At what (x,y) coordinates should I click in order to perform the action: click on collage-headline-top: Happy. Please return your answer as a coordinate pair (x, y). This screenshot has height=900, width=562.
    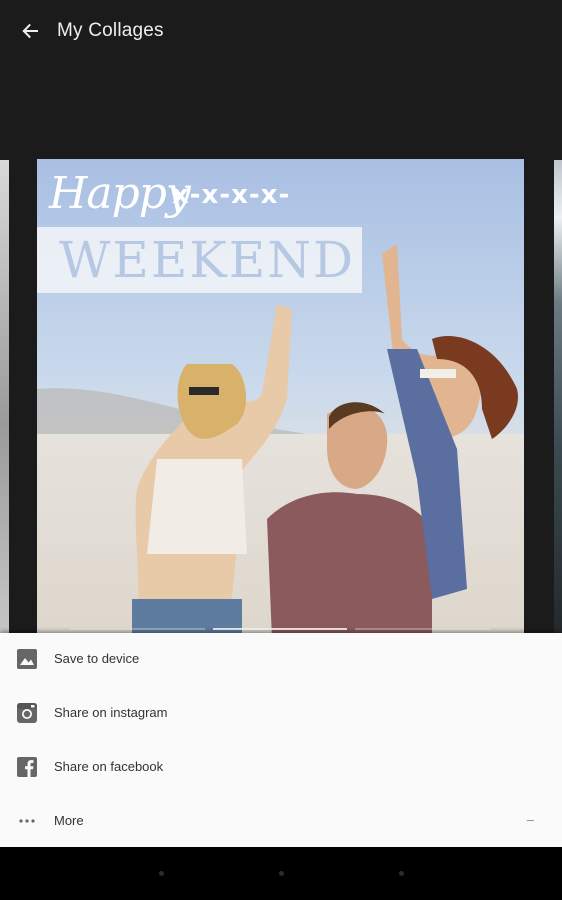
    Looking at the image, I should click on (120, 193).